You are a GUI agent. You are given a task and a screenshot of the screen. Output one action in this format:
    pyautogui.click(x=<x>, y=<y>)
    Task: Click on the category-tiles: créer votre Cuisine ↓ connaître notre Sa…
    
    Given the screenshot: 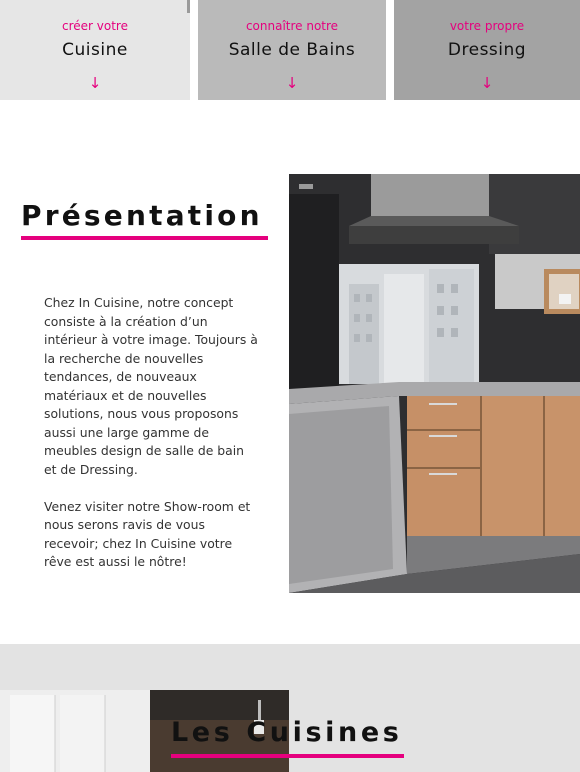 What is the action you would take?
    pyautogui.click(x=290, y=50)
    